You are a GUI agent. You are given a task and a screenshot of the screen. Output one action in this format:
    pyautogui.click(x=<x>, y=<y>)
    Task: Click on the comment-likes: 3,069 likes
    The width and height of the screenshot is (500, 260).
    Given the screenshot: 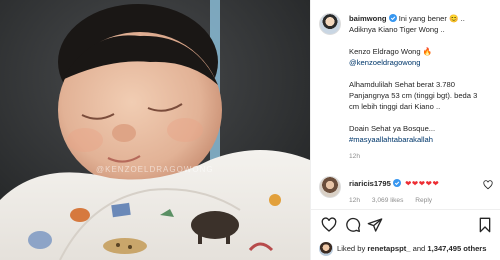 What is the action you would take?
    pyautogui.click(x=388, y=200)
    